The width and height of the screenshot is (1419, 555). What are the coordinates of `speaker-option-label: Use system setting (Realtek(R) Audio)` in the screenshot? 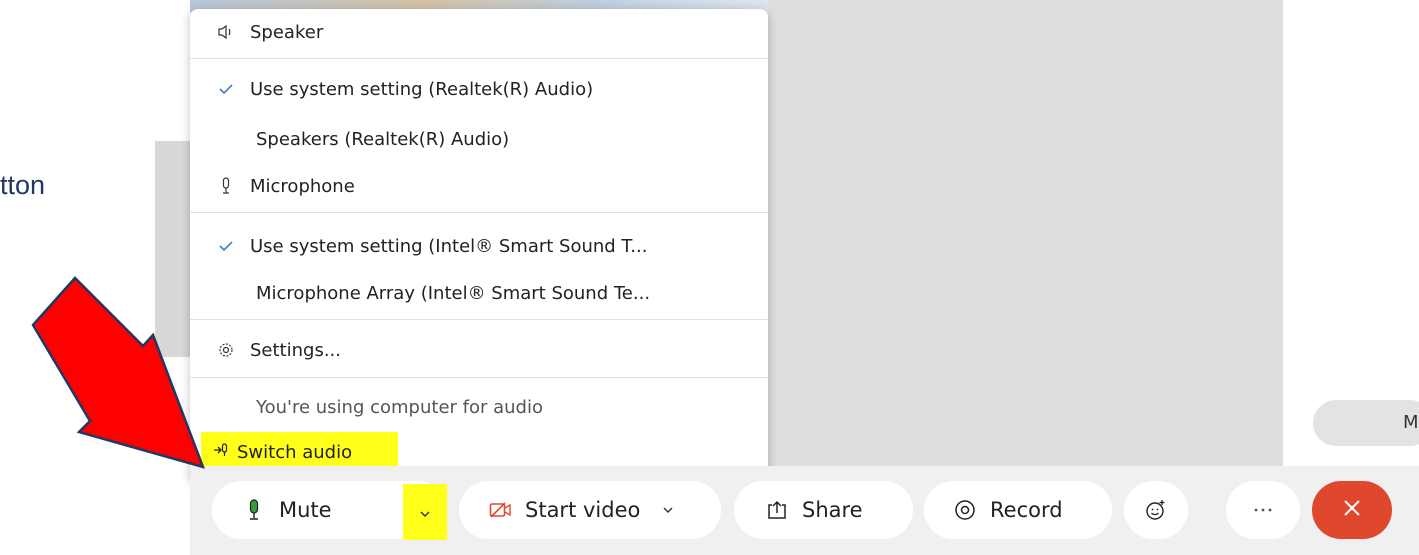 It's located at (422, 89).